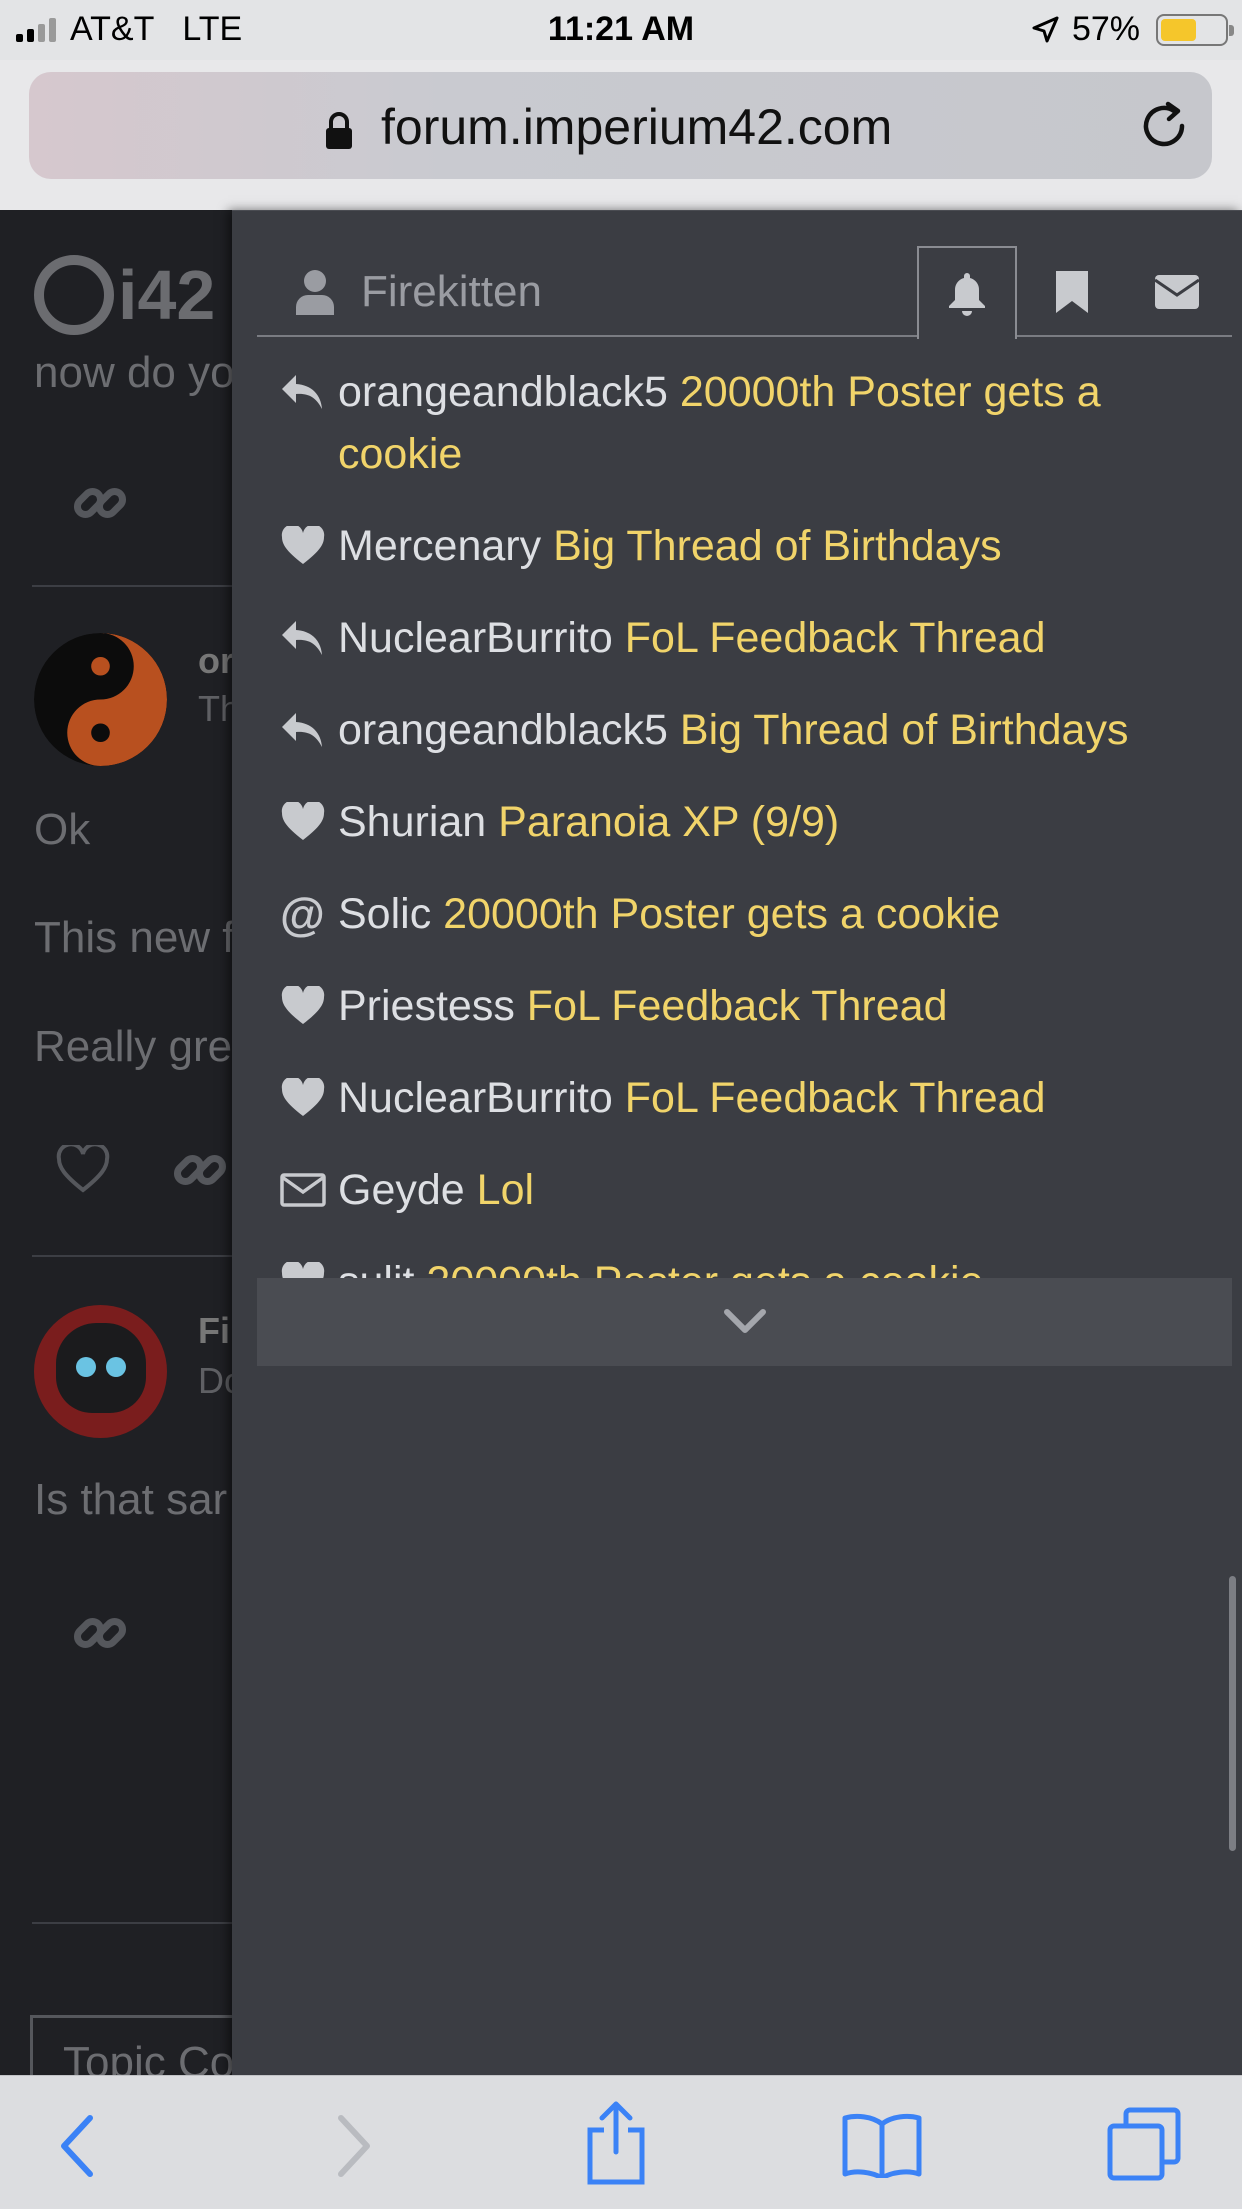  Describe the element at coordinates (214, 1331) in the screenshot. I see `post-author-name: Fi` at that location.